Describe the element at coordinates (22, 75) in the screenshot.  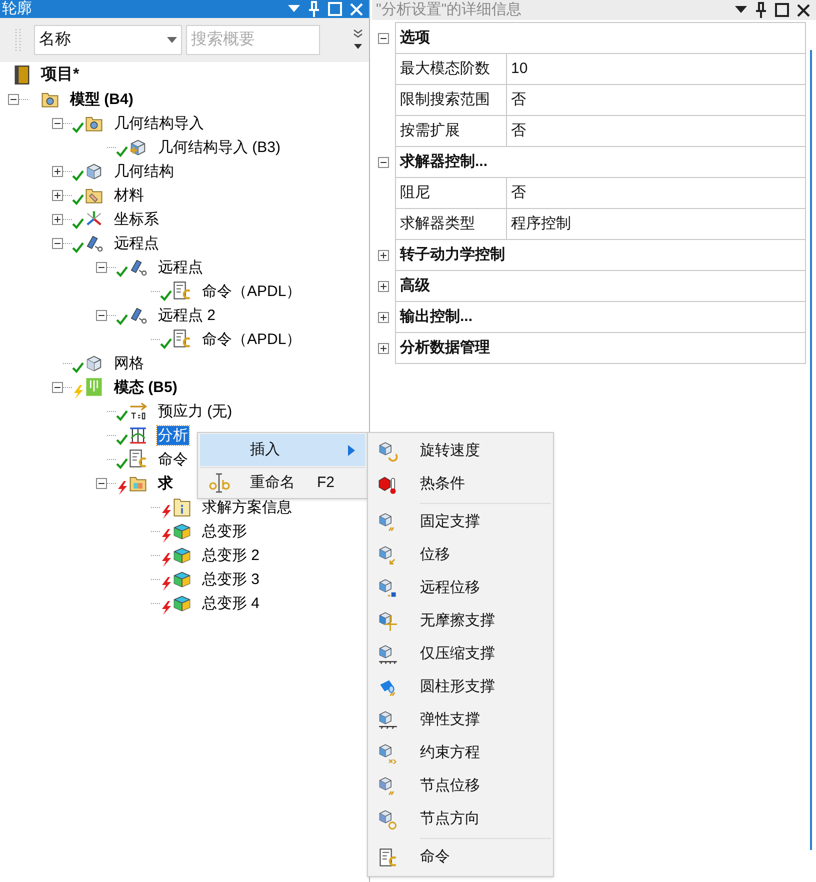
I see `book-icon` at that location.